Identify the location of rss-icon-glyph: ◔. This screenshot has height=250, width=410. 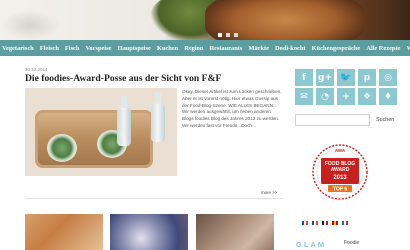
(325, 96).